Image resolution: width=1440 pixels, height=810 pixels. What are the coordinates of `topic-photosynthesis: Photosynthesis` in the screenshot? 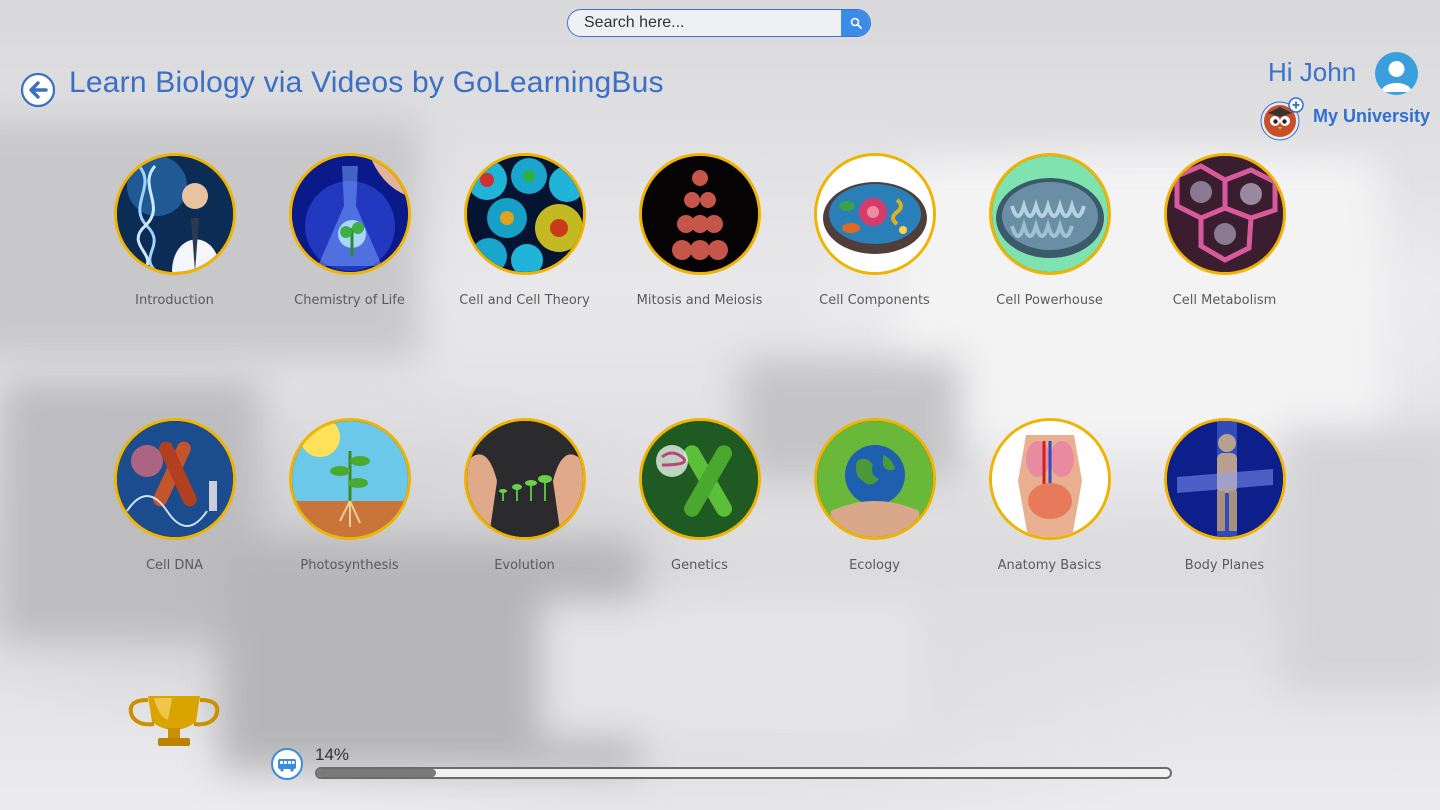 It's located at (349, 495).